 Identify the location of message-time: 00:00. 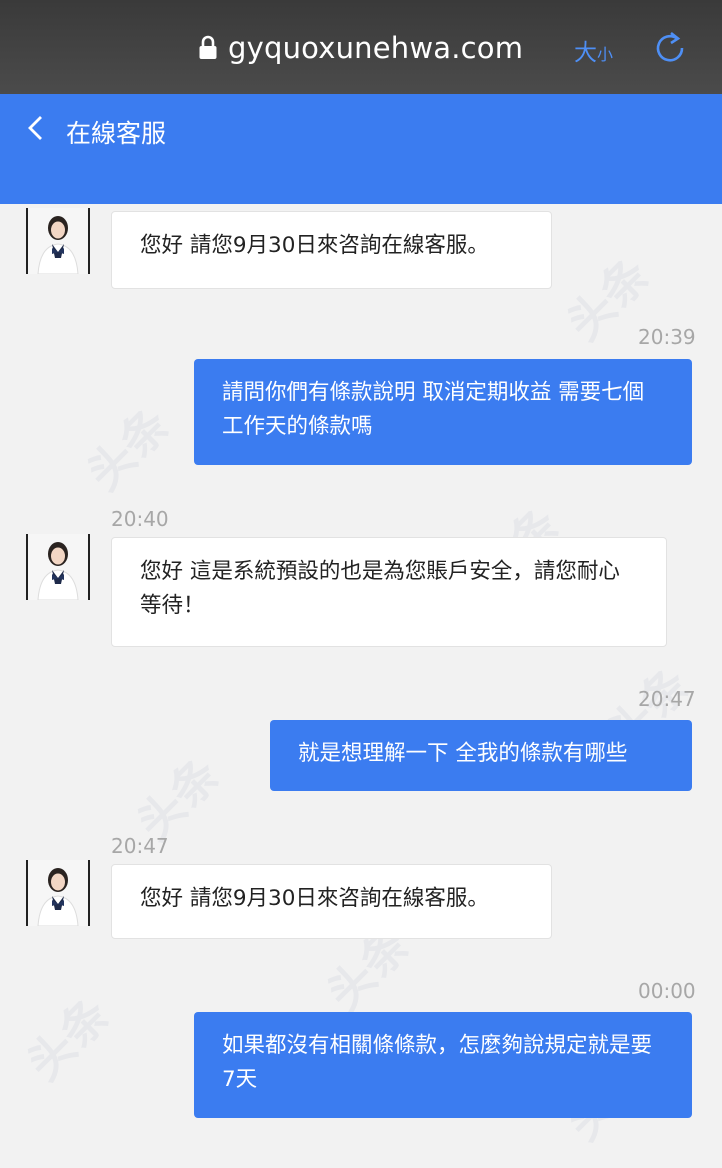
(667, 991).